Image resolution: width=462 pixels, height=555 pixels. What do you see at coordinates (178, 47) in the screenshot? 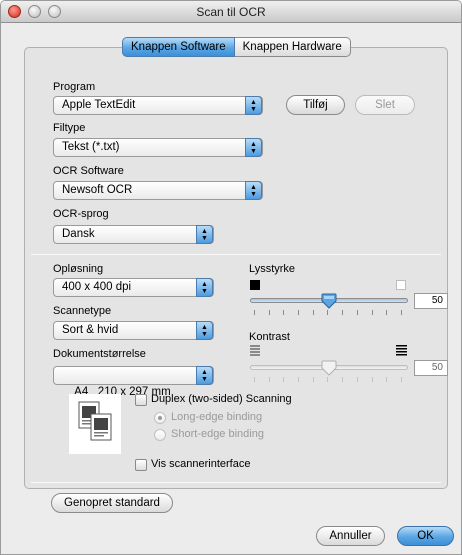
I see `tab-software: Knappen Software` at bounding box center [178, 47].